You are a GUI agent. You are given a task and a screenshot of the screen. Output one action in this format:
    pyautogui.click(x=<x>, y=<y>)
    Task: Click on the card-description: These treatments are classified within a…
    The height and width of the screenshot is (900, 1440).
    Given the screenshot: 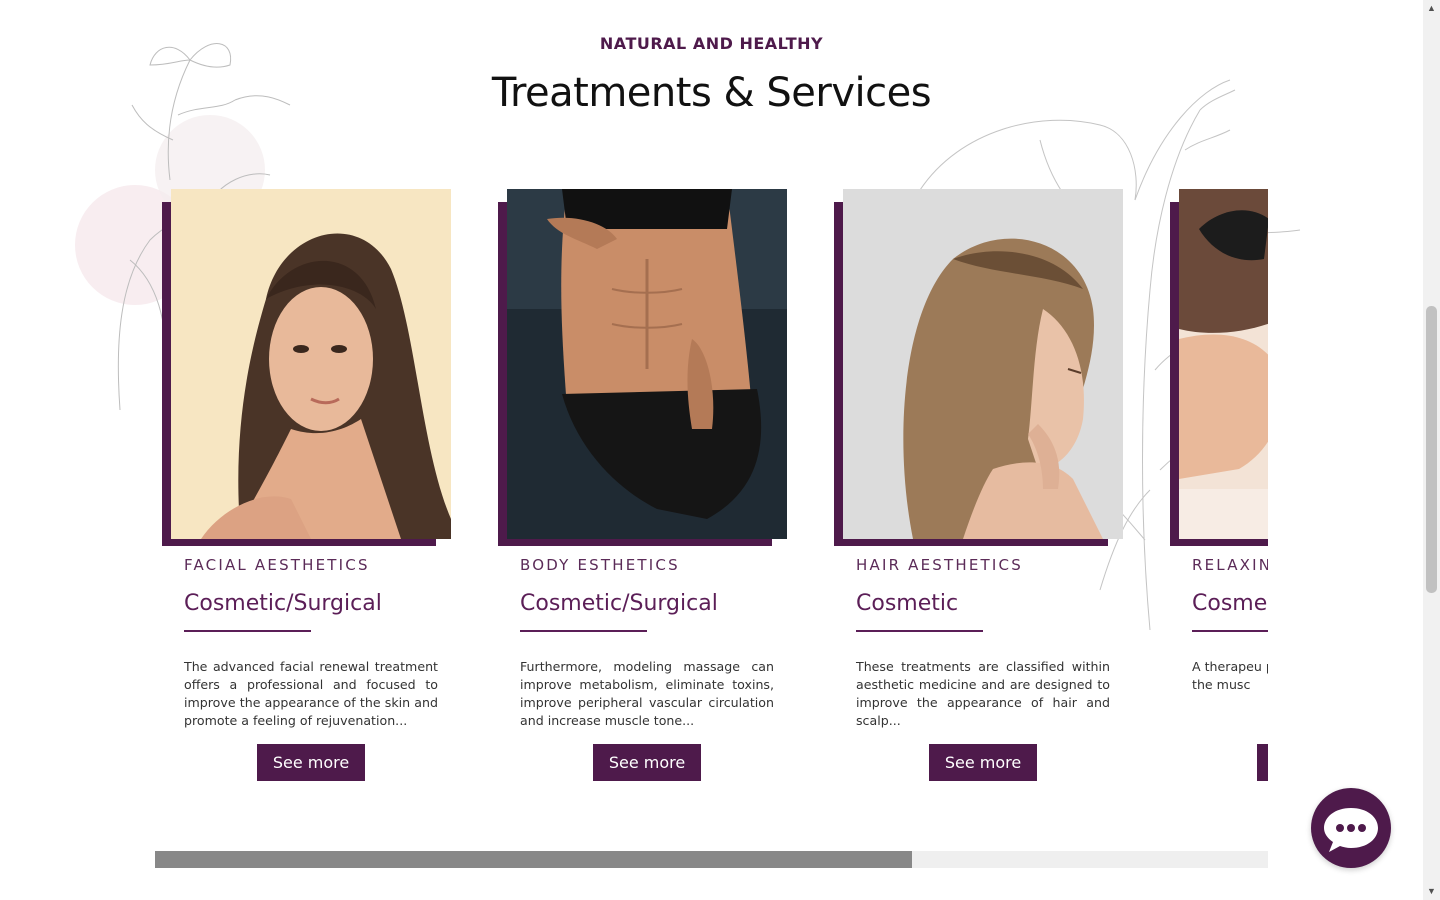 What is the action you would take?
    pyautogui.click(x=983, y=693)
    